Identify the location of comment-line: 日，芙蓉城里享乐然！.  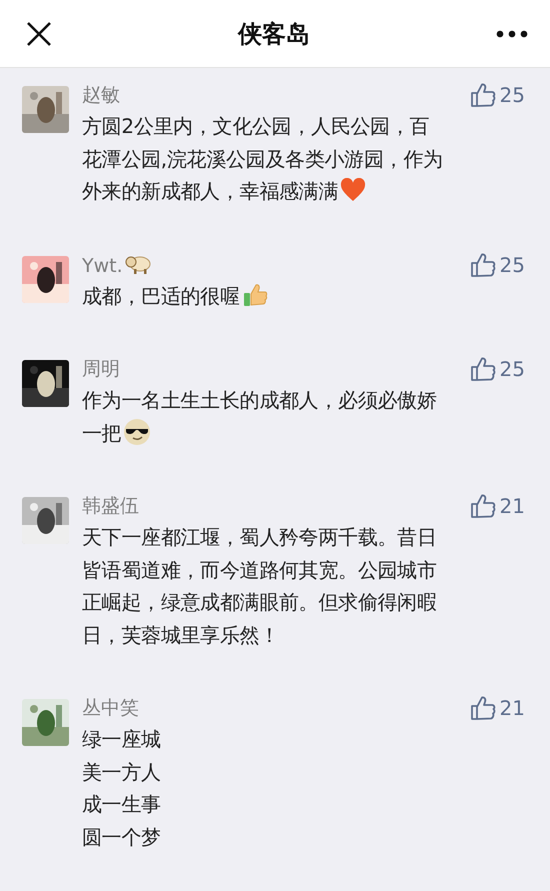
(181, 634).